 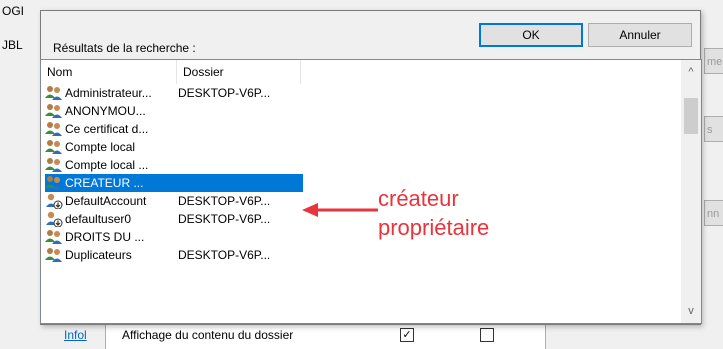 What do you see at coordinates (100, 147) in the screenshot?
I see `list-item-name: Compte local` at bounding box center [100, 147].